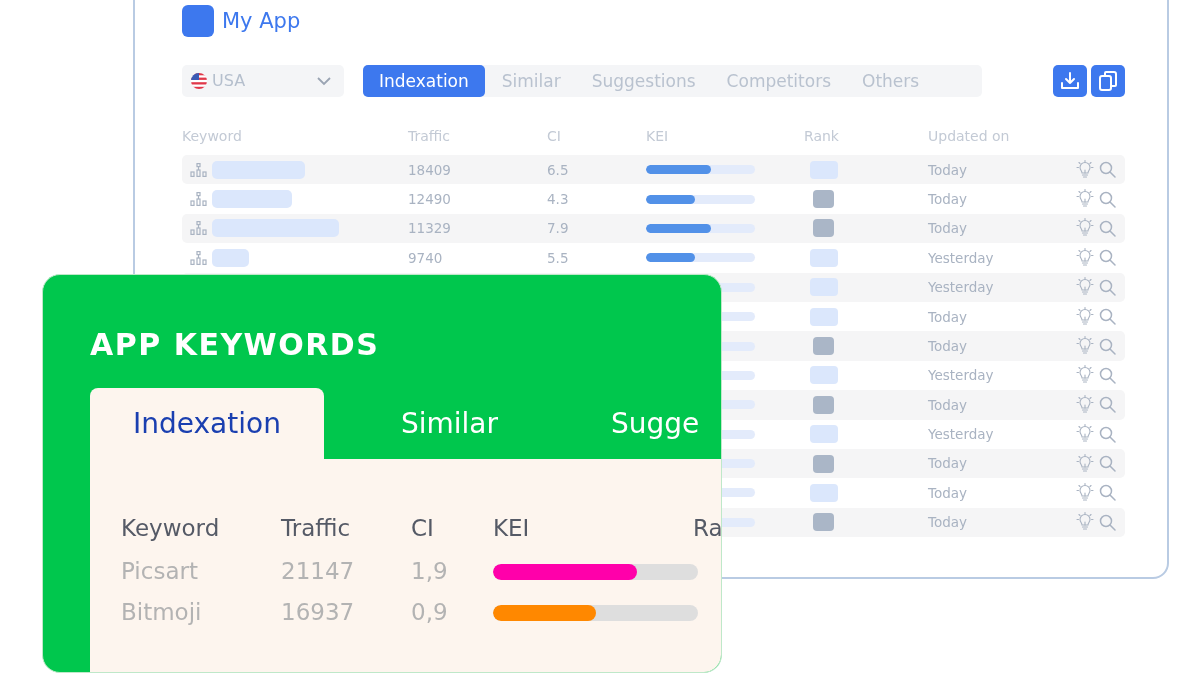  I want to click on table-cell-text: 16937, so click(318, 613).